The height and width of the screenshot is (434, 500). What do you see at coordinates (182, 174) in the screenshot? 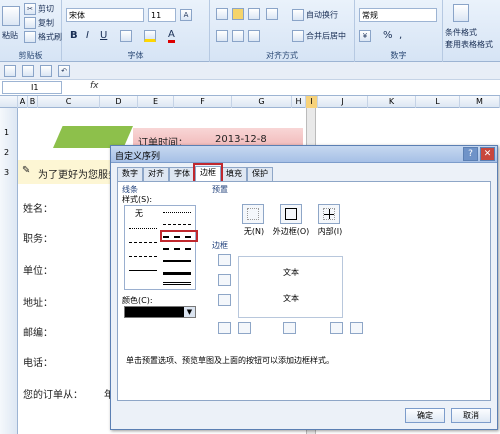
I see `tab-font: 字体` at bounding box center [182, 174].